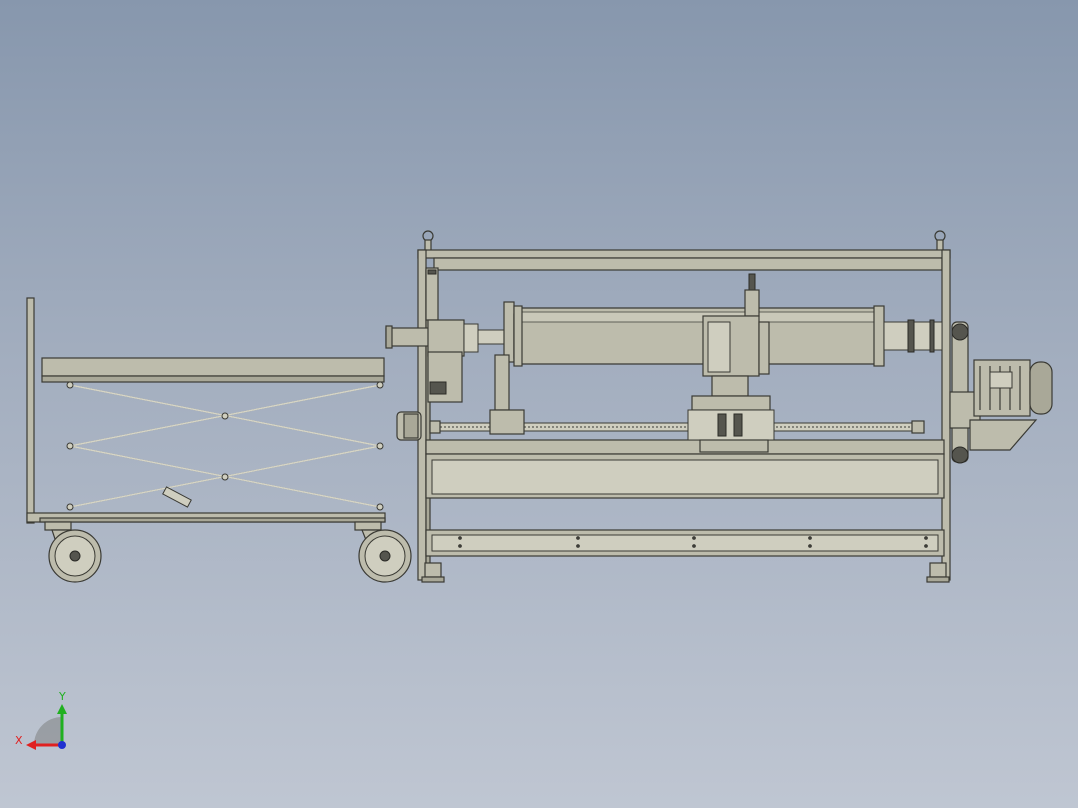  Describe the element at coordinates (212, 520) in the screenshot. I see `cart-base-rail` at that location.